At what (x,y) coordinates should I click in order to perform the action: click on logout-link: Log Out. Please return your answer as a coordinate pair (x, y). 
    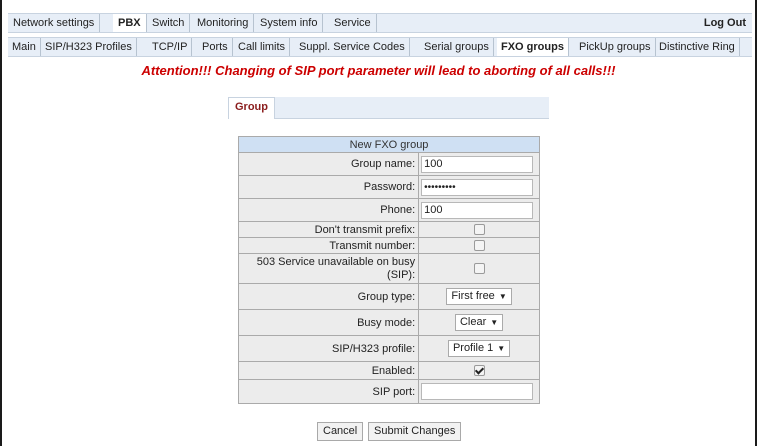
    Looking at the image, I should click on (725, 23).